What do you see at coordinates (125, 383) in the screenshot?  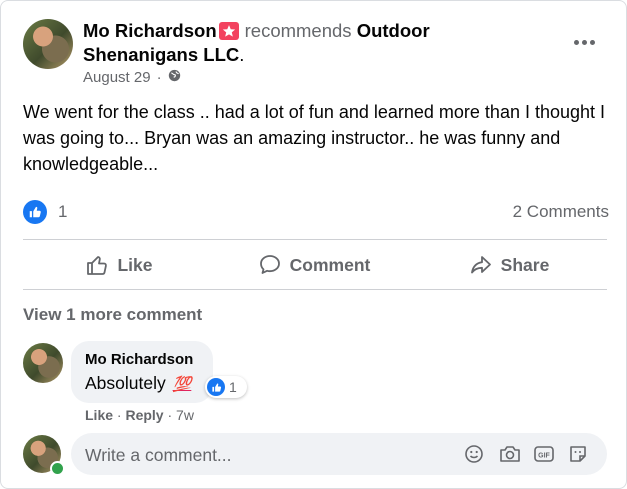 I see `comment-text-content: Absolutely` at bounding box center [125, 383].